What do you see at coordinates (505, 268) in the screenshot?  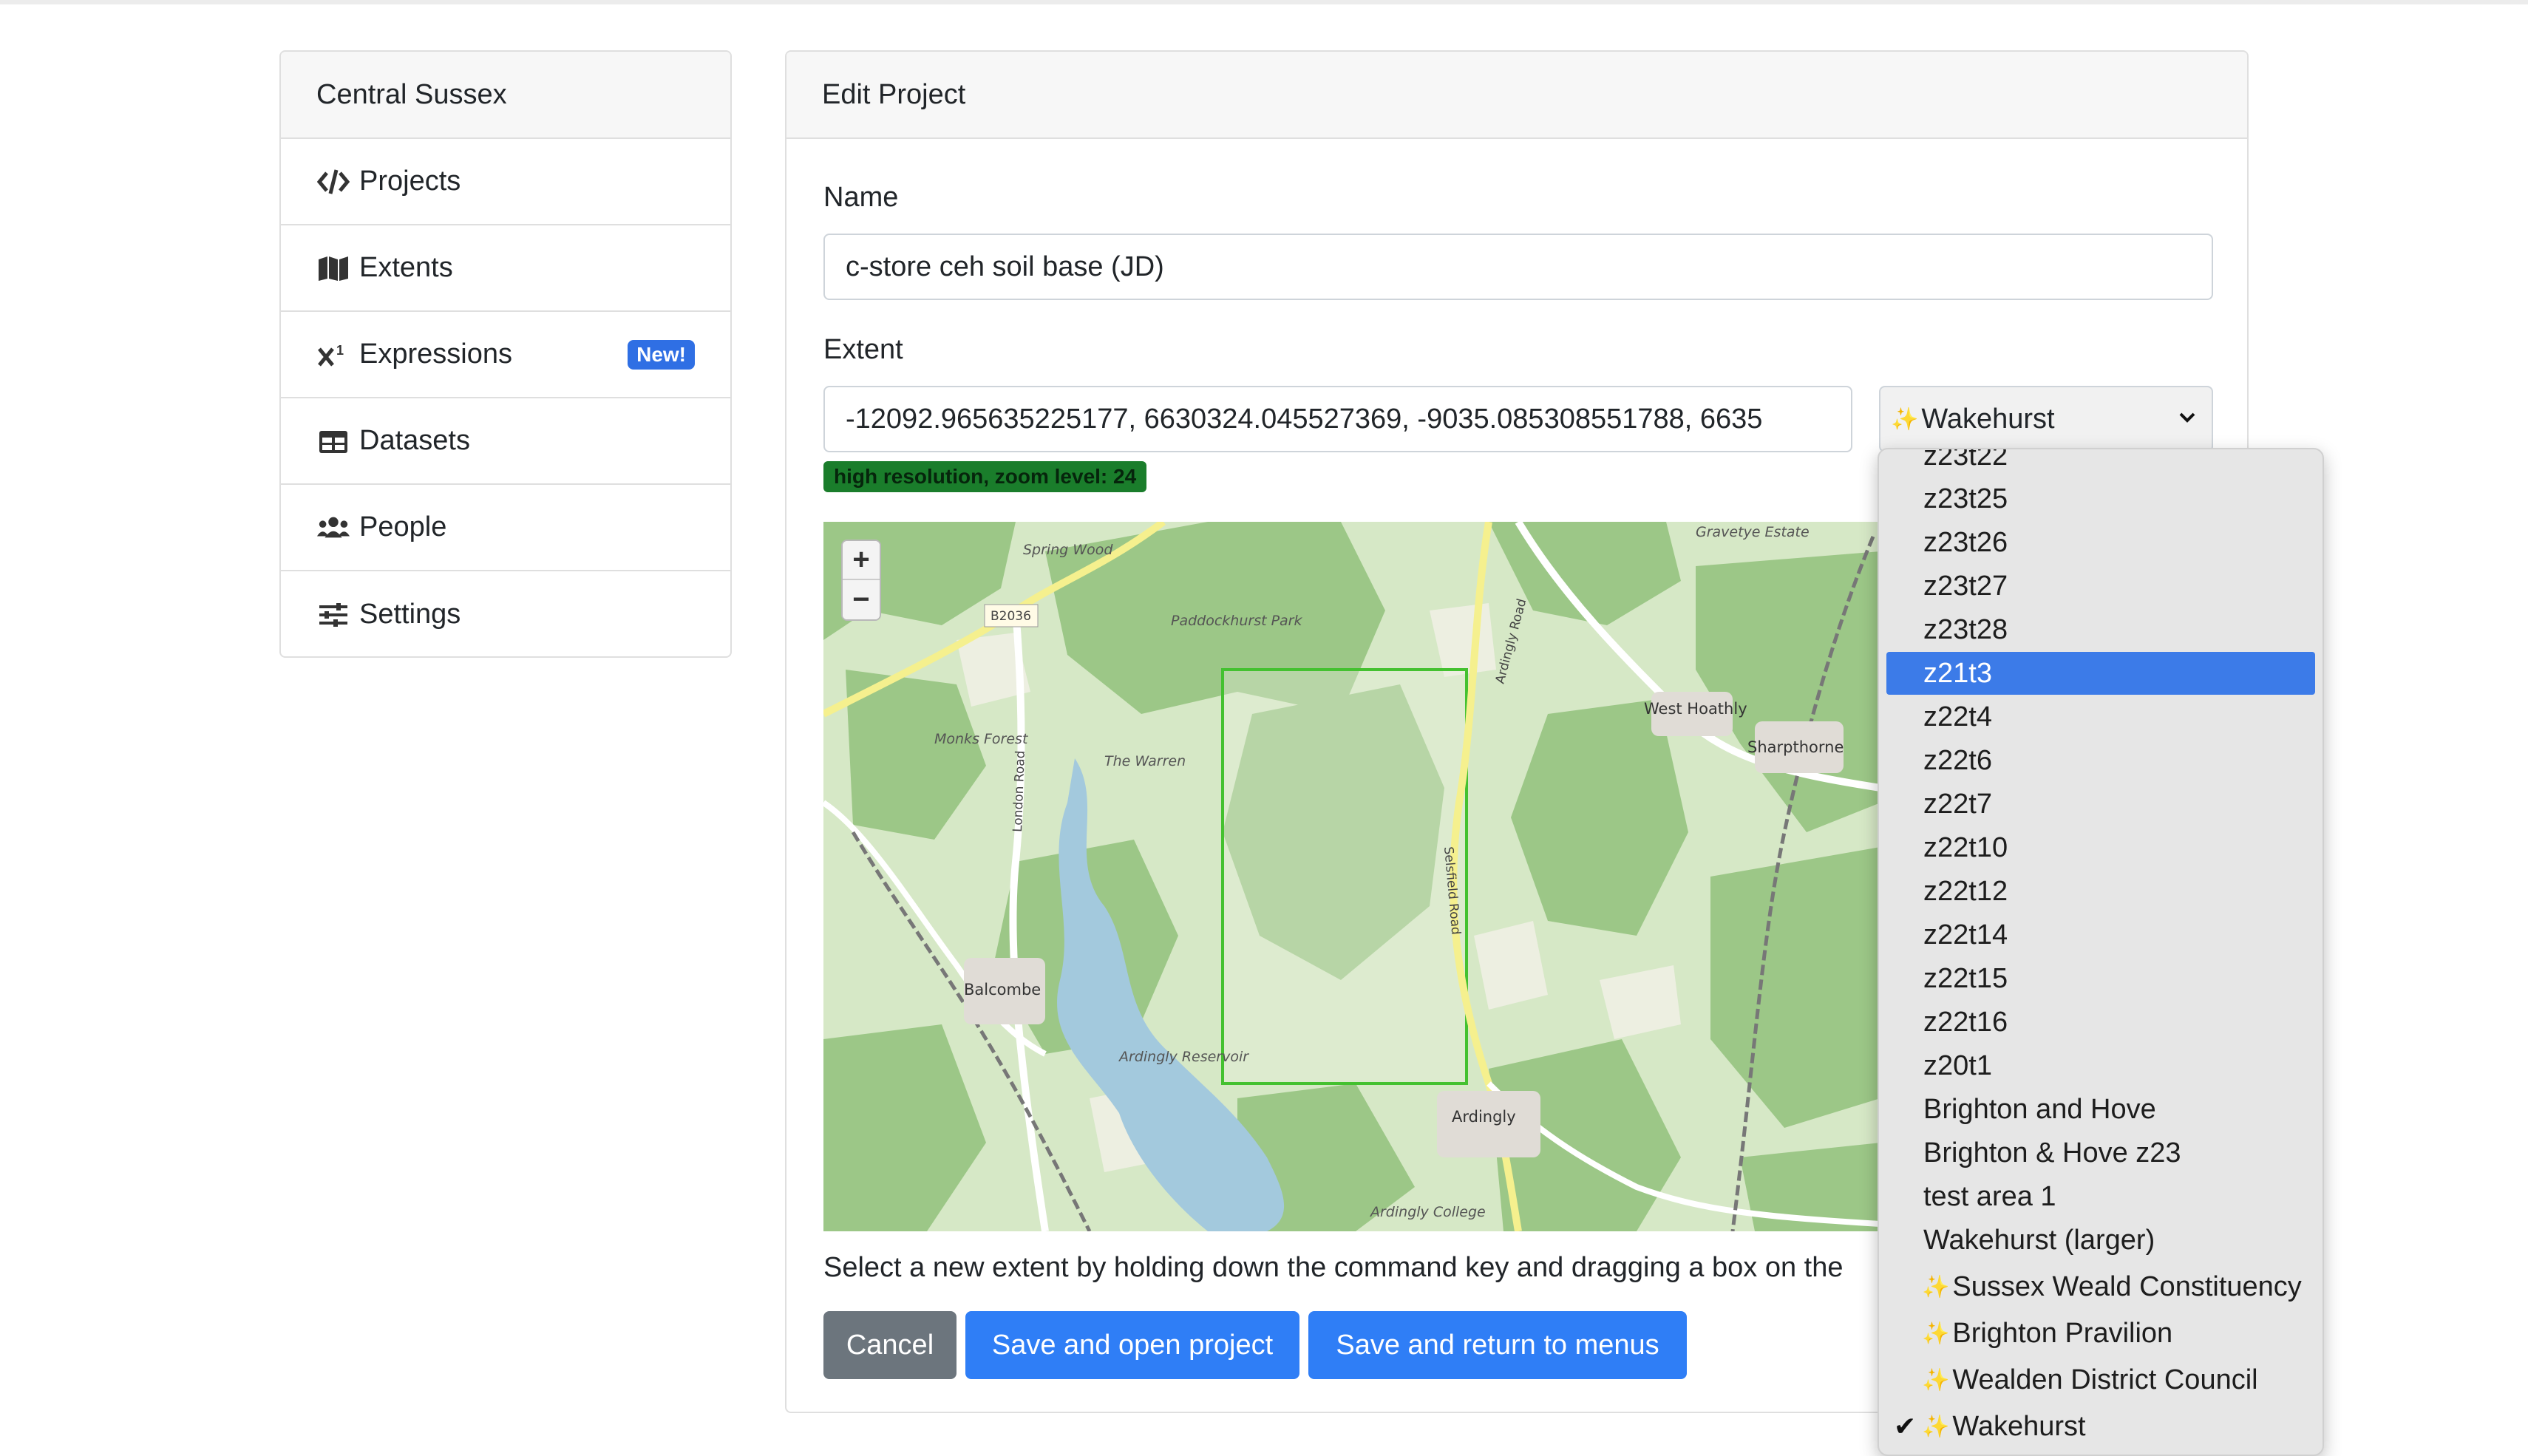 I see `sidebar-item-extents: Extents` at bounding box center [505, 268].